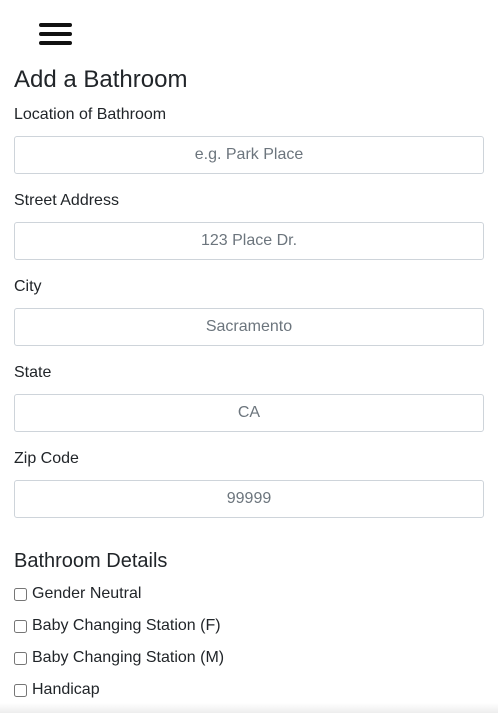  Describe the element at coordinates (20, 690) in the screenshot. I see `handicap-checkbox` at that location.